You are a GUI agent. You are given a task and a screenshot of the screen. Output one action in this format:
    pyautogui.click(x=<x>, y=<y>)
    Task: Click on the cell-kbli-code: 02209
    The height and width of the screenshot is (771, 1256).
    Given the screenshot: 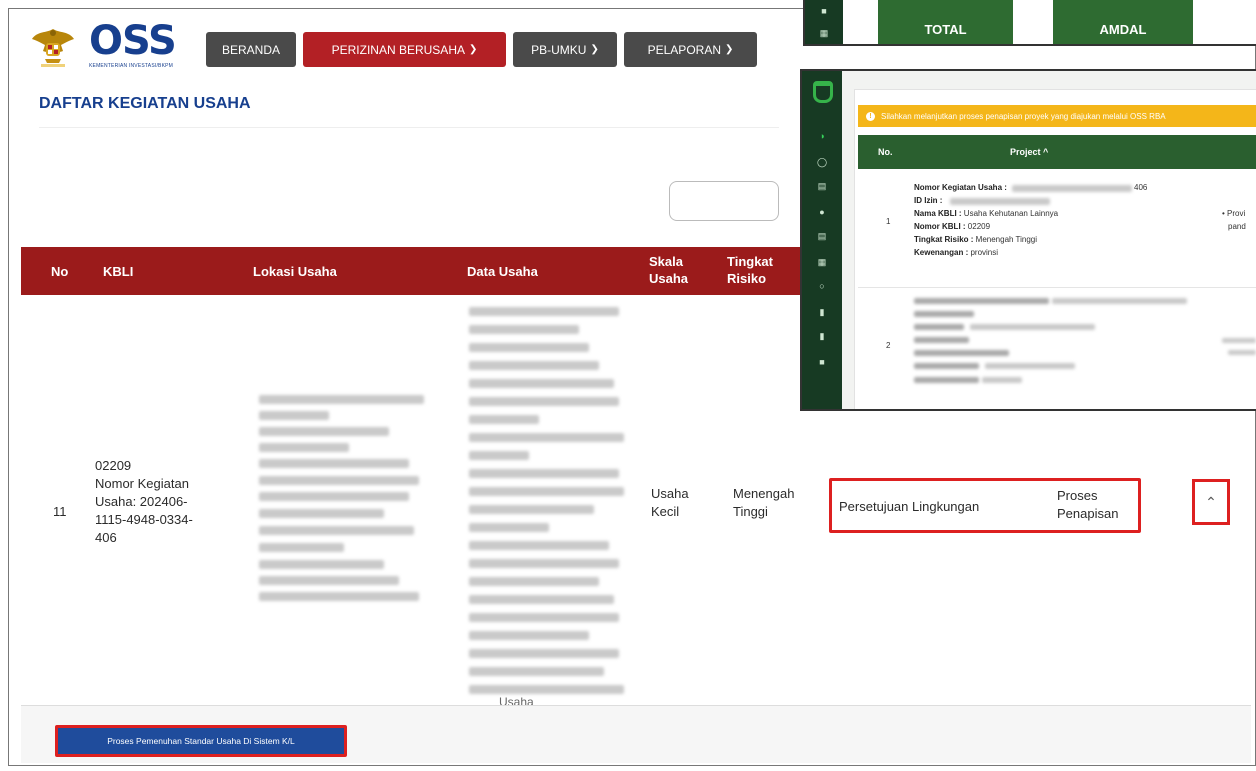 What is the action you would take?
    pyautogui.click(x=113, y=465)
    